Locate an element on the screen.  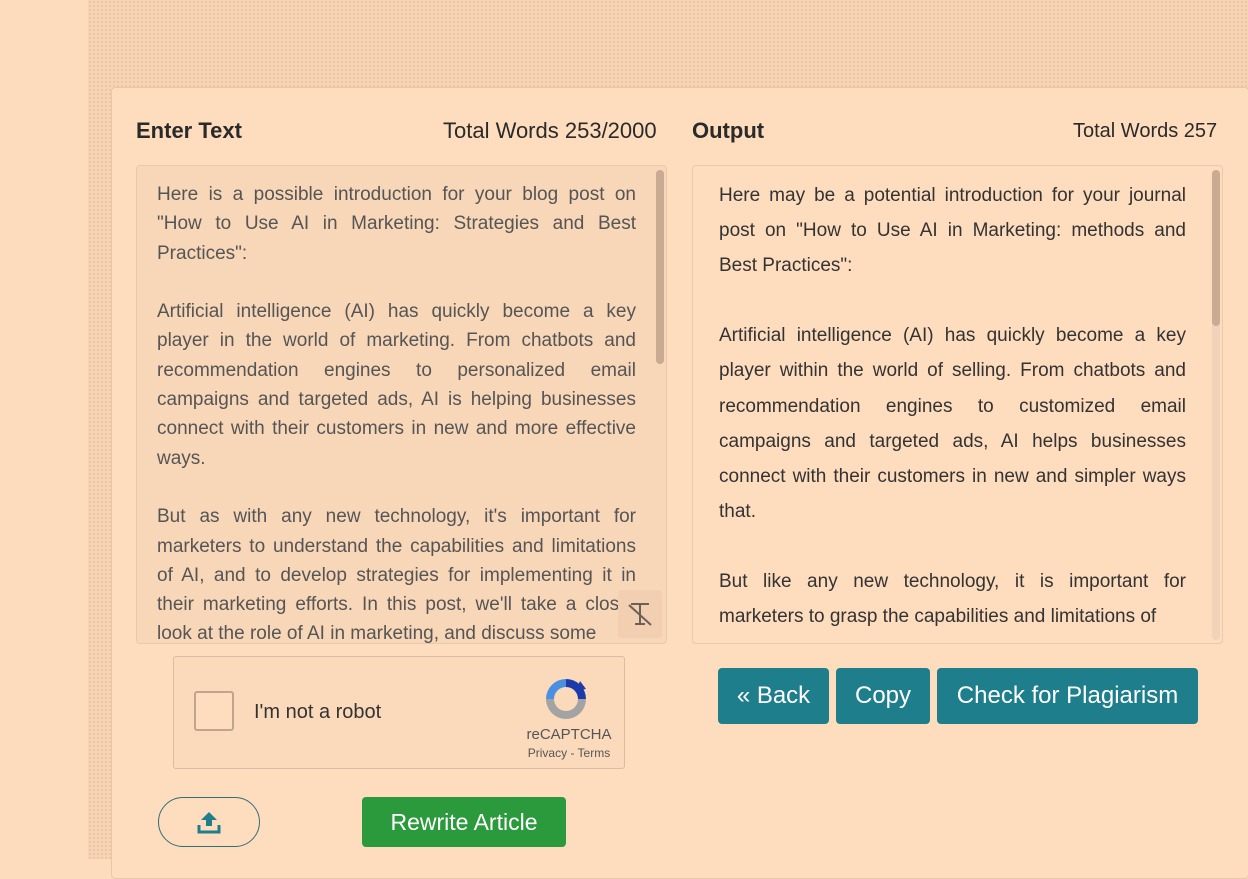
output-scrollbar is located at coordinates (1216, 405).